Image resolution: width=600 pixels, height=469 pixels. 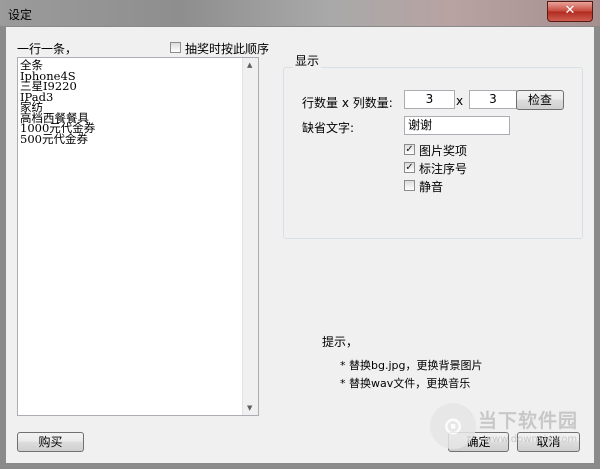 I want to click on list-item: 500元代金券, so click(x=54, y=138).